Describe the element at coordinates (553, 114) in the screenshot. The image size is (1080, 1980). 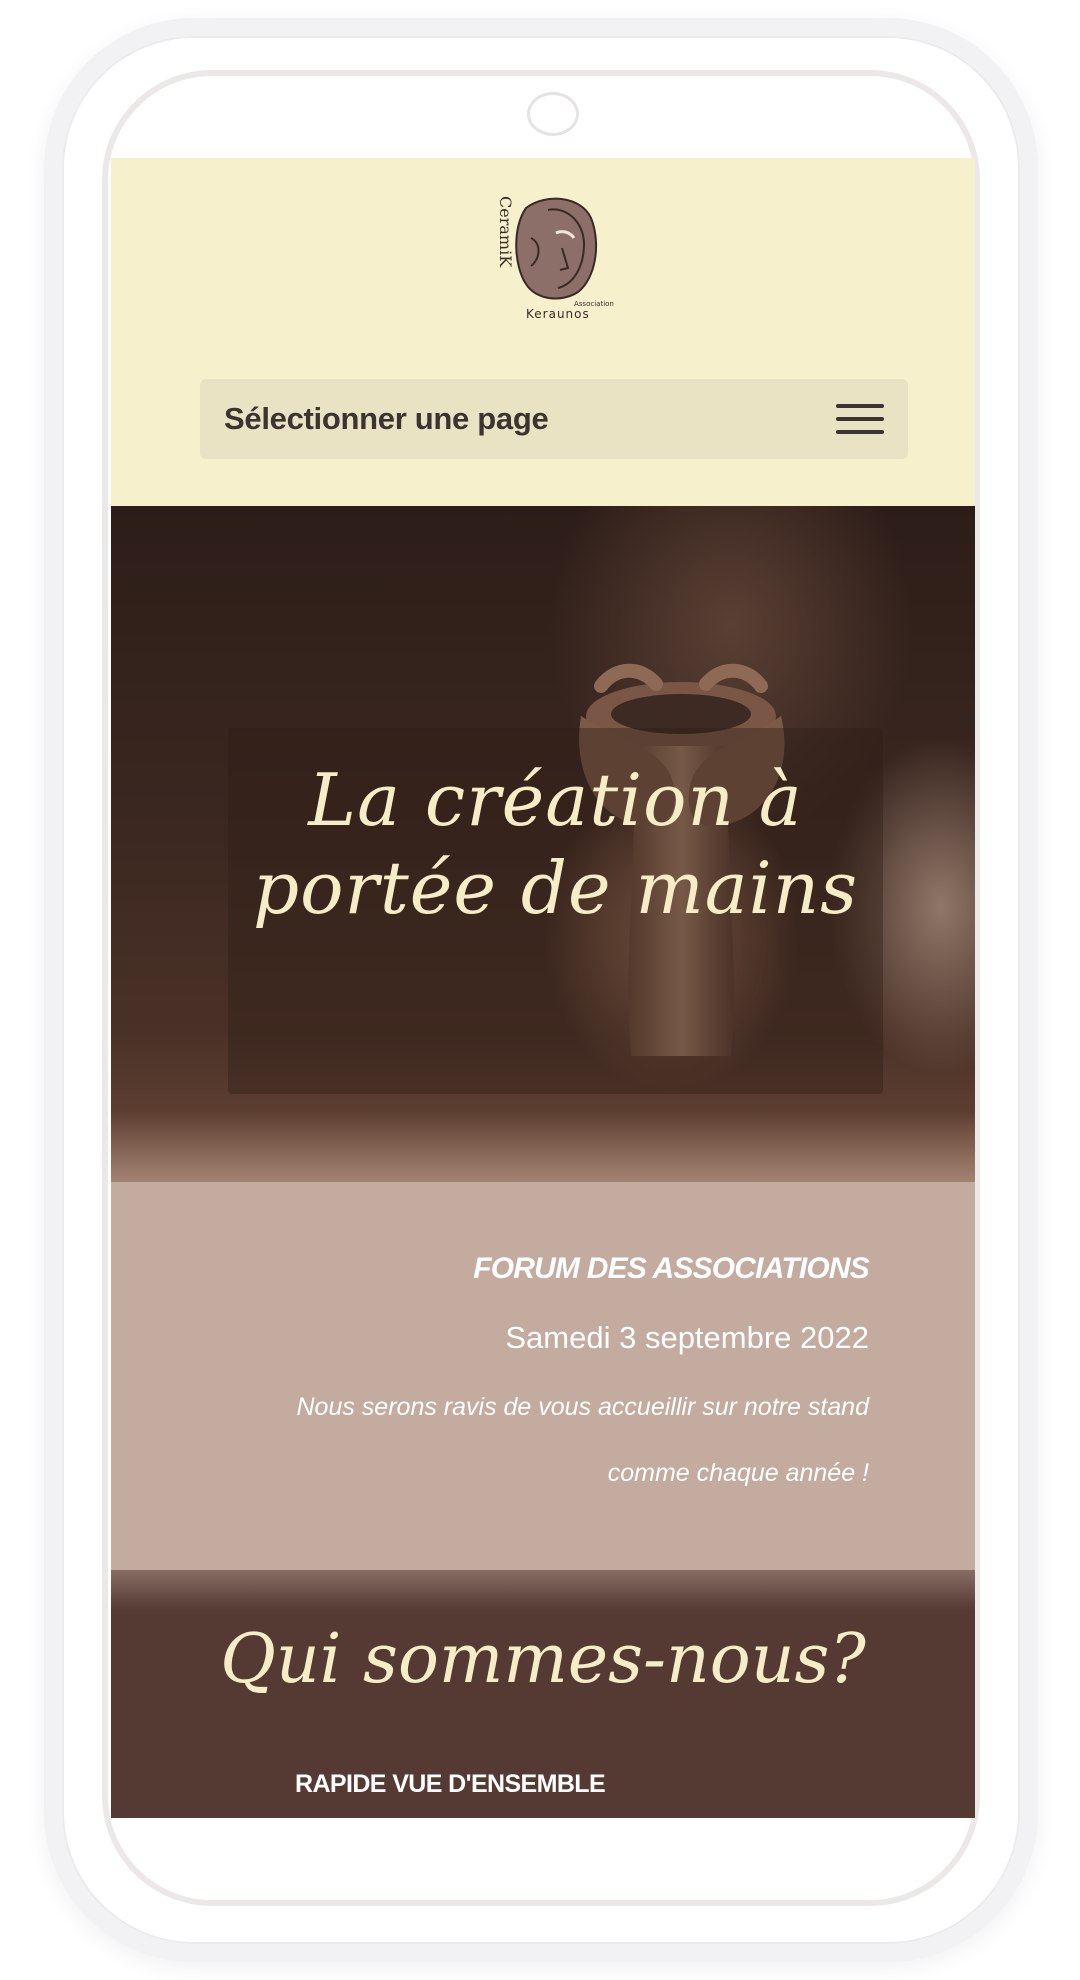
I see `phone-speaker` at that location.